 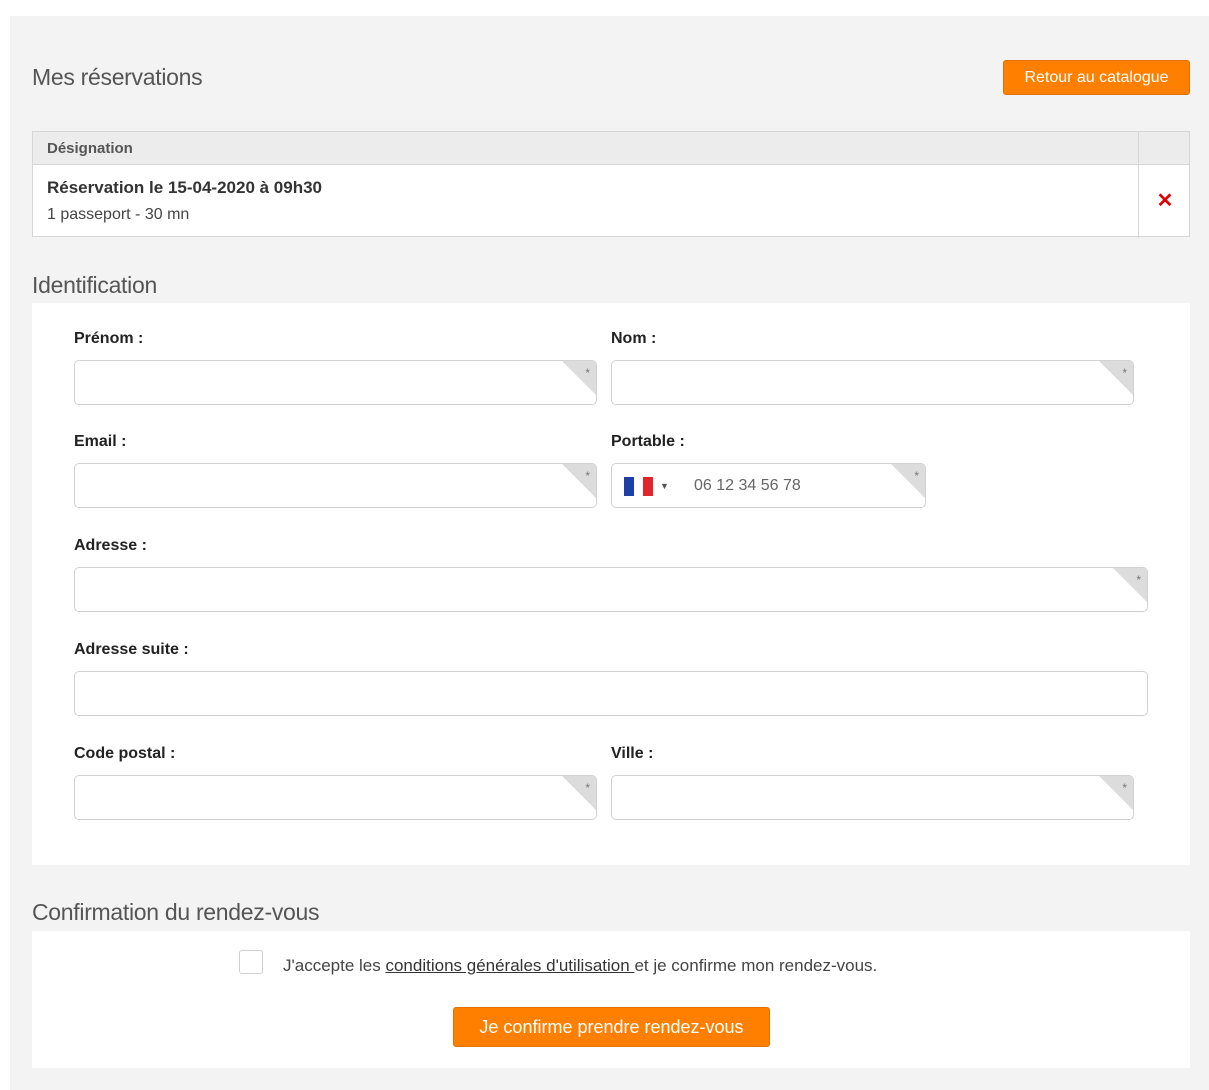 I want to click on code-postal-field: *, so click(x=335, y=797).